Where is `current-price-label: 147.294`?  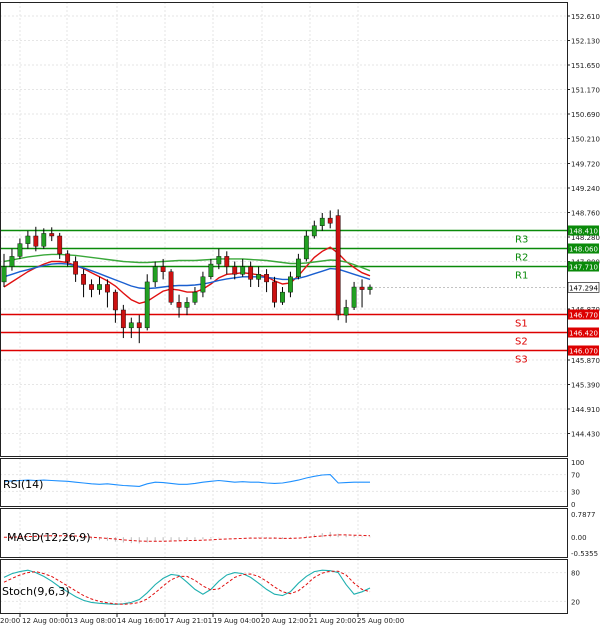 current-price-label: 147.294 is located at coordinates (583, 288).